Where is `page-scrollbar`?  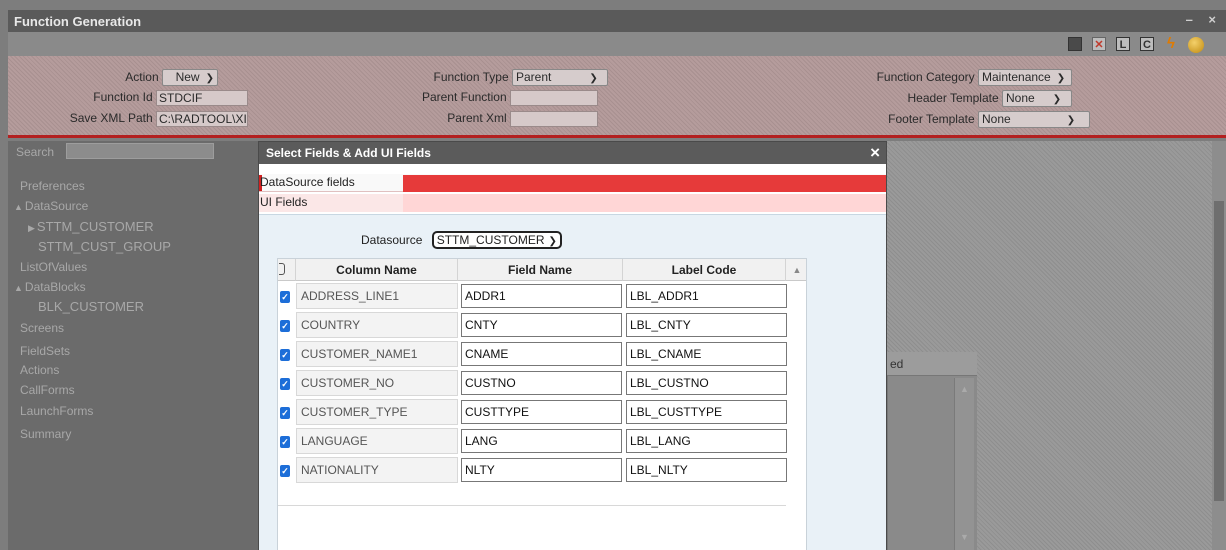 page-scrollbar is located at coordinates (1219, 345).